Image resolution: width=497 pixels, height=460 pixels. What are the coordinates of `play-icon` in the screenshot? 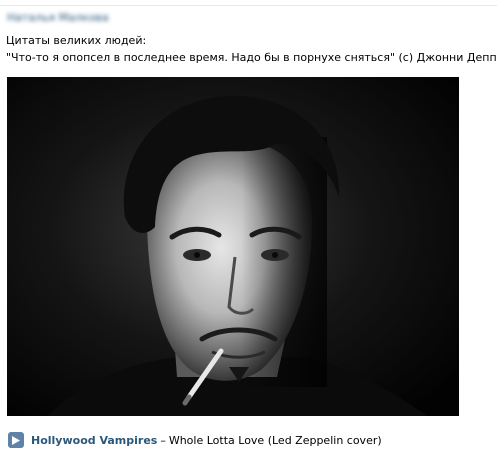 It's located at (16, 440).